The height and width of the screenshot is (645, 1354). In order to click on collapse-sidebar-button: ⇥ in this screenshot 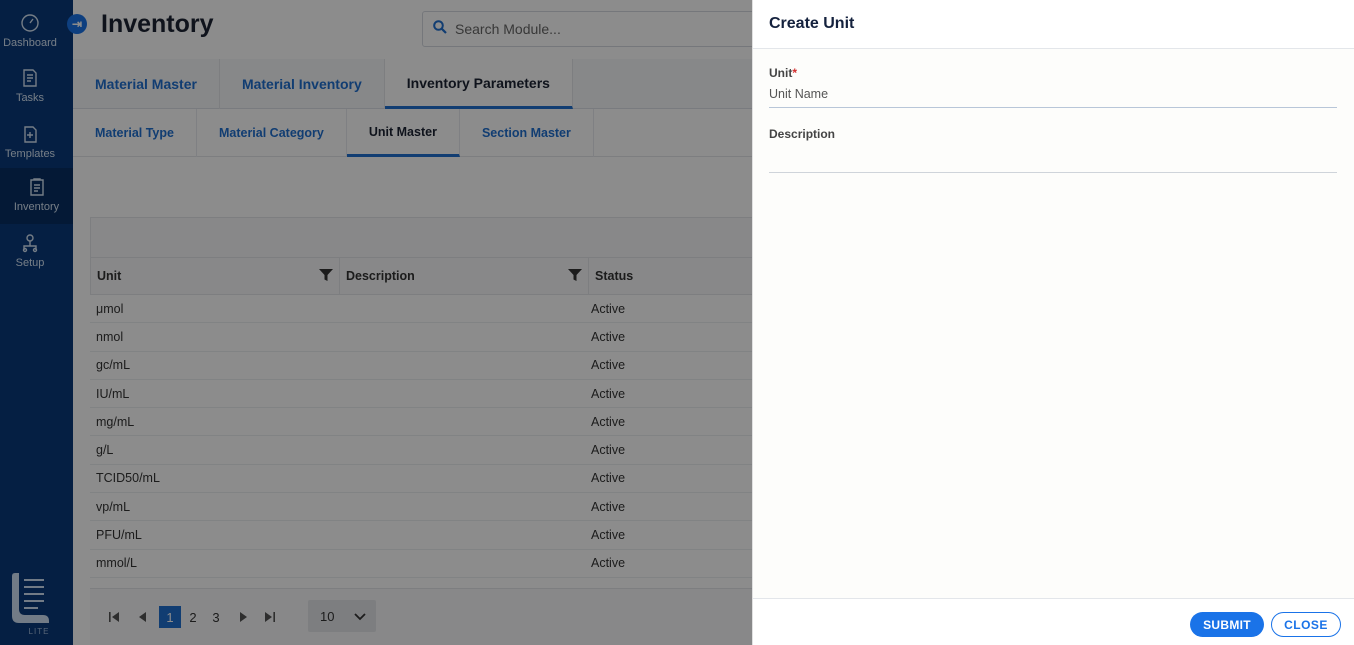, I will do `click(77, 24)`.